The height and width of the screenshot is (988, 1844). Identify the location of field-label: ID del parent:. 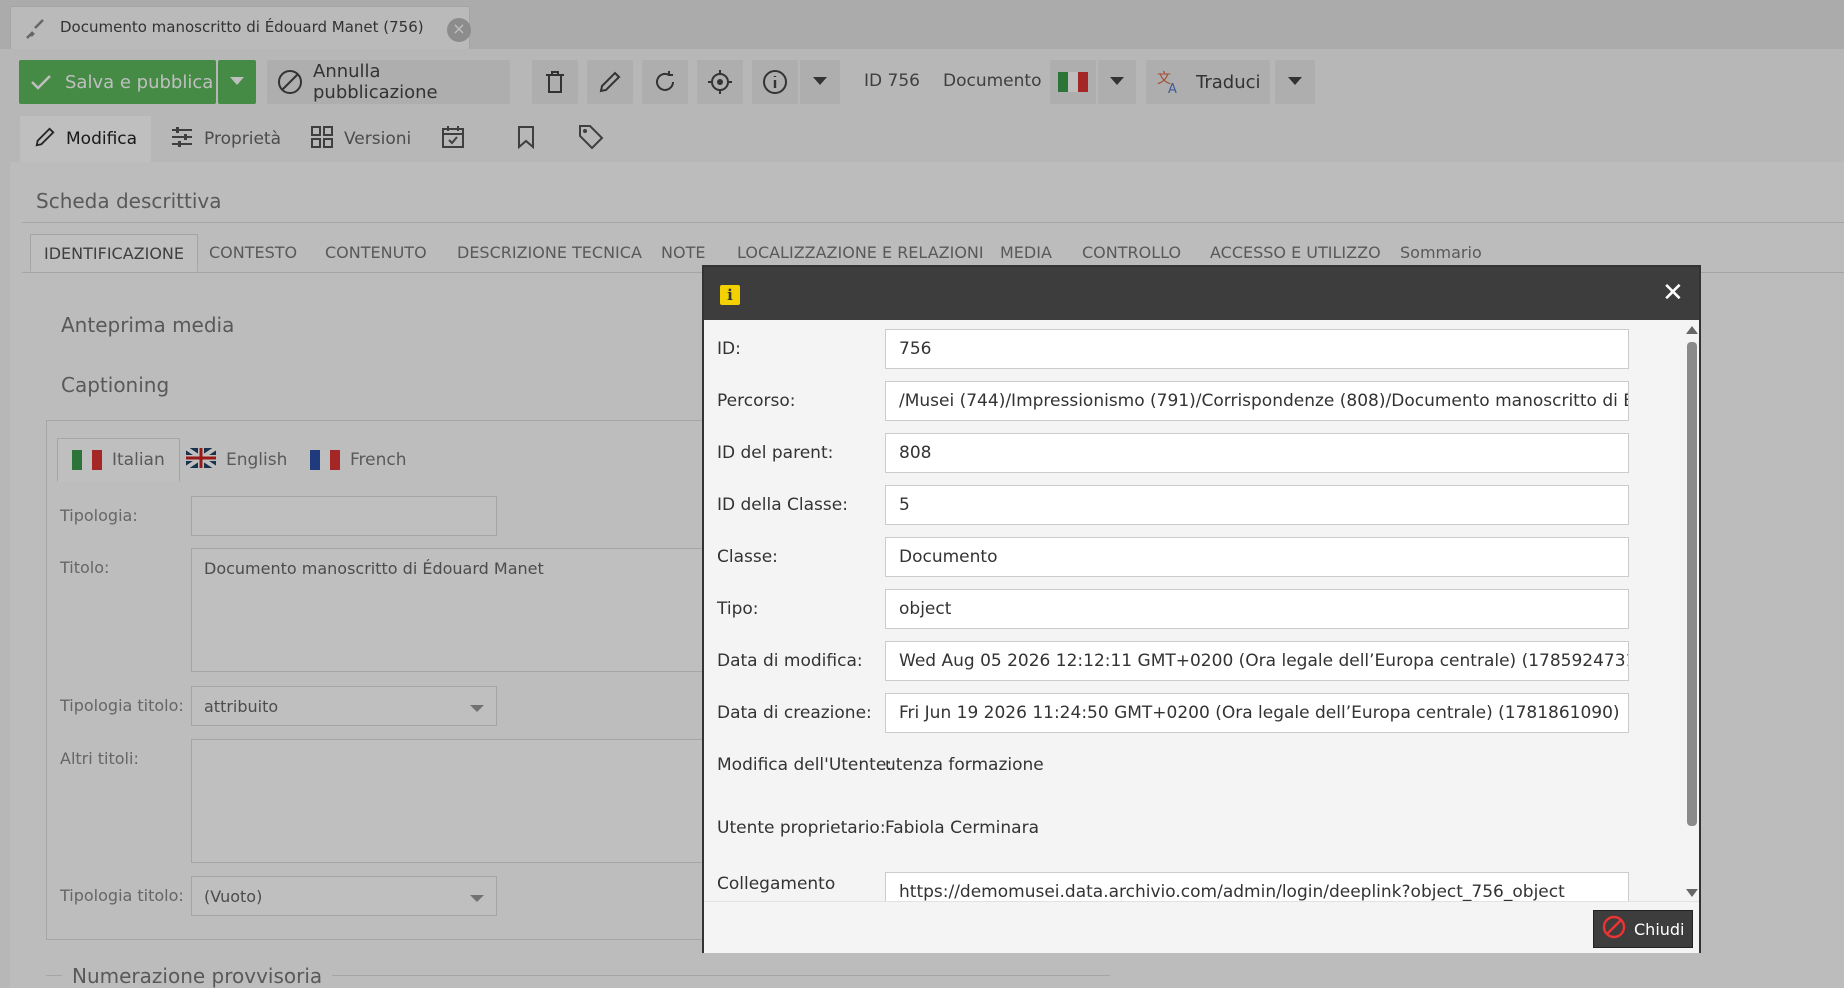
(775, 453).